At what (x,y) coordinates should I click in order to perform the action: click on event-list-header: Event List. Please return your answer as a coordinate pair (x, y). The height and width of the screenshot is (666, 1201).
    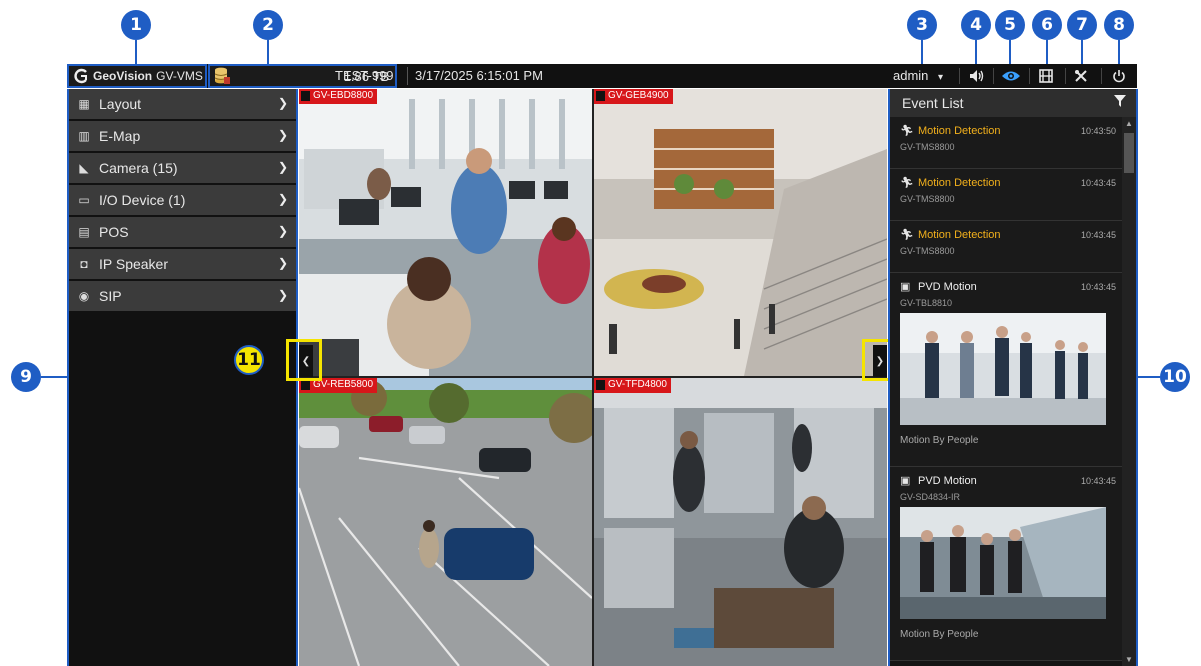
    Looking at the image, I should click on (1013, 103).